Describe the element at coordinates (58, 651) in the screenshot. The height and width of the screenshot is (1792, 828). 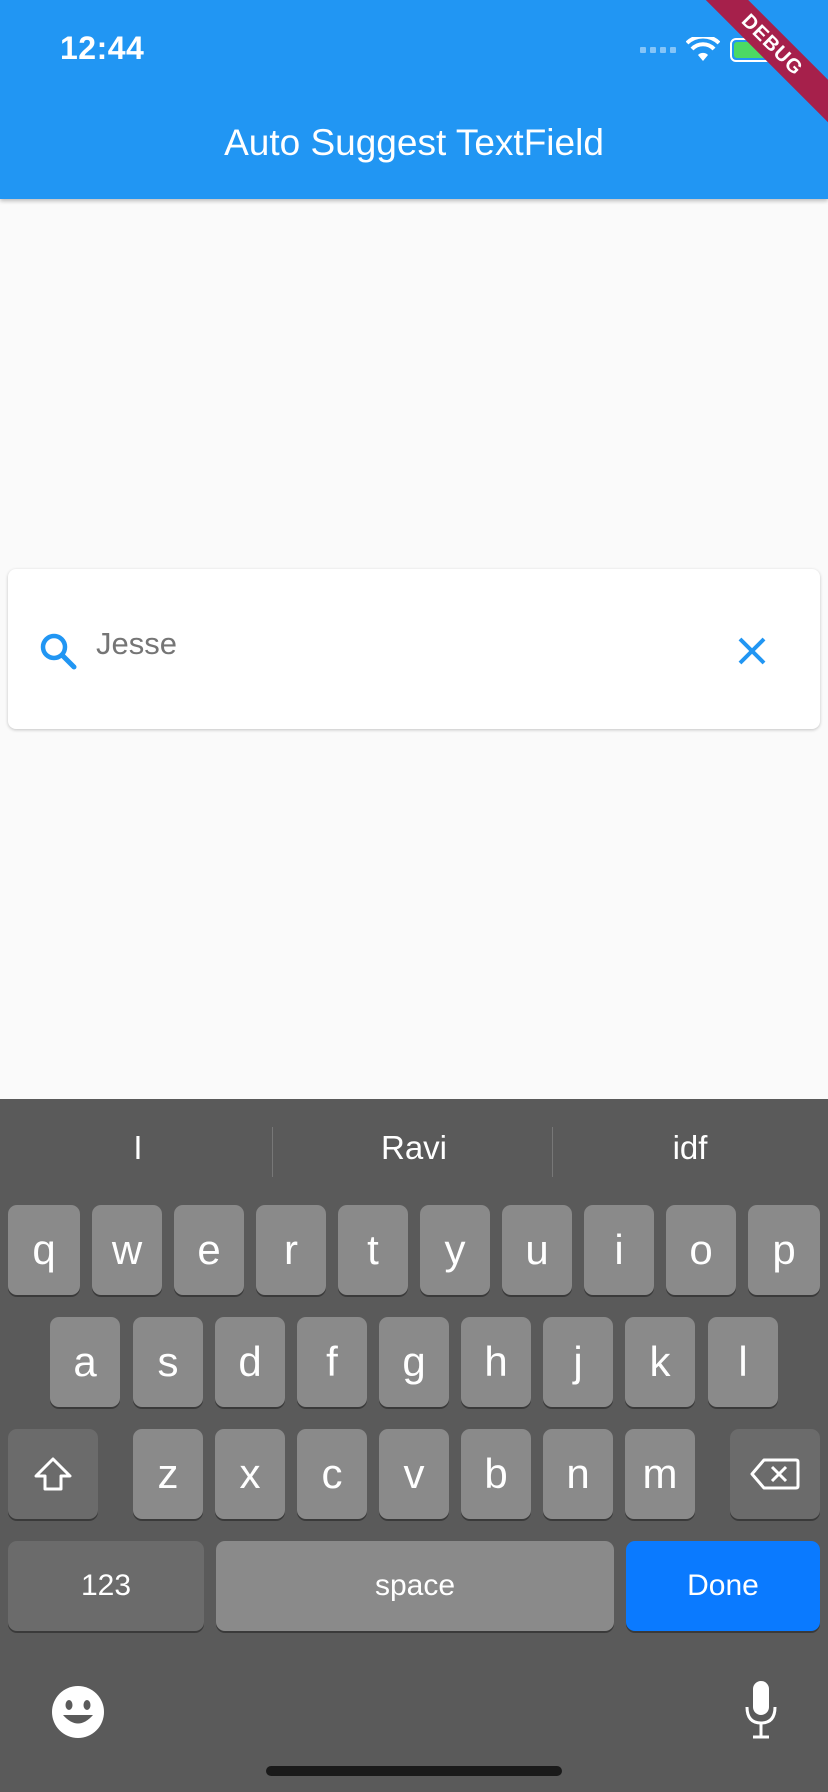
I see `search-icon` at that location.